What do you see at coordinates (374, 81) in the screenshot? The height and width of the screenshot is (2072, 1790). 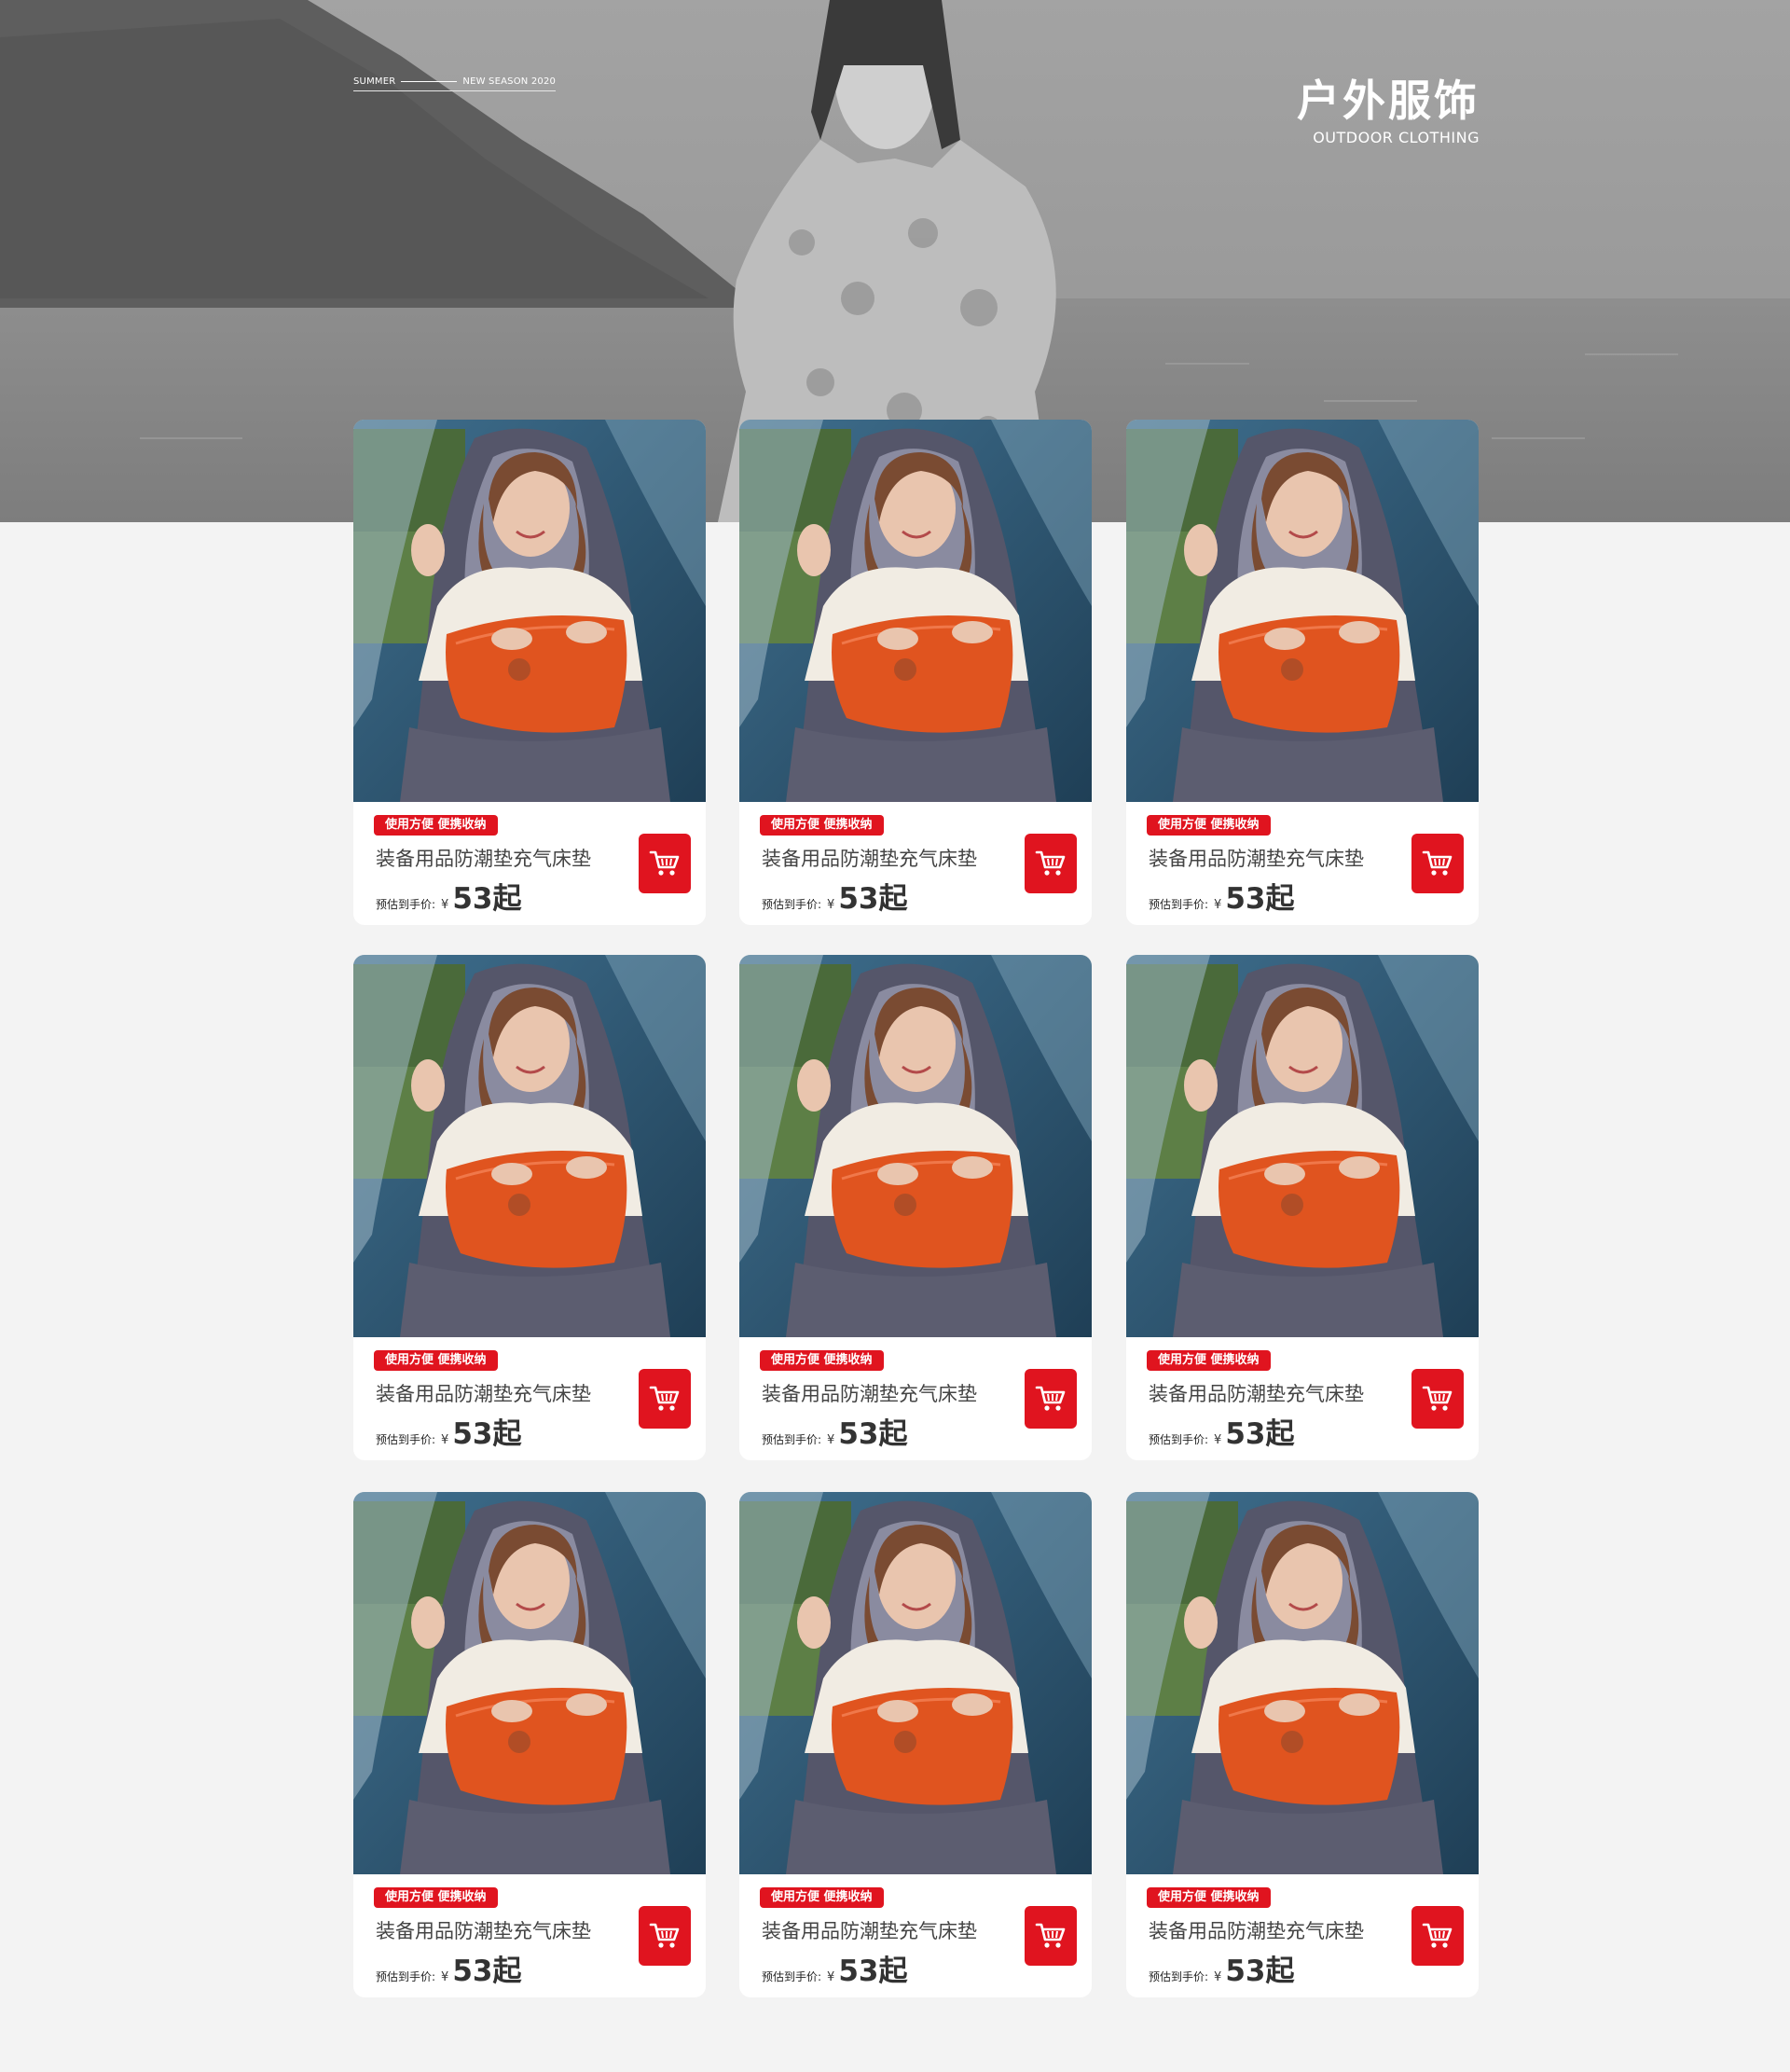 I see `season-left-text: SUMMER` at bounding box center [374, 81].